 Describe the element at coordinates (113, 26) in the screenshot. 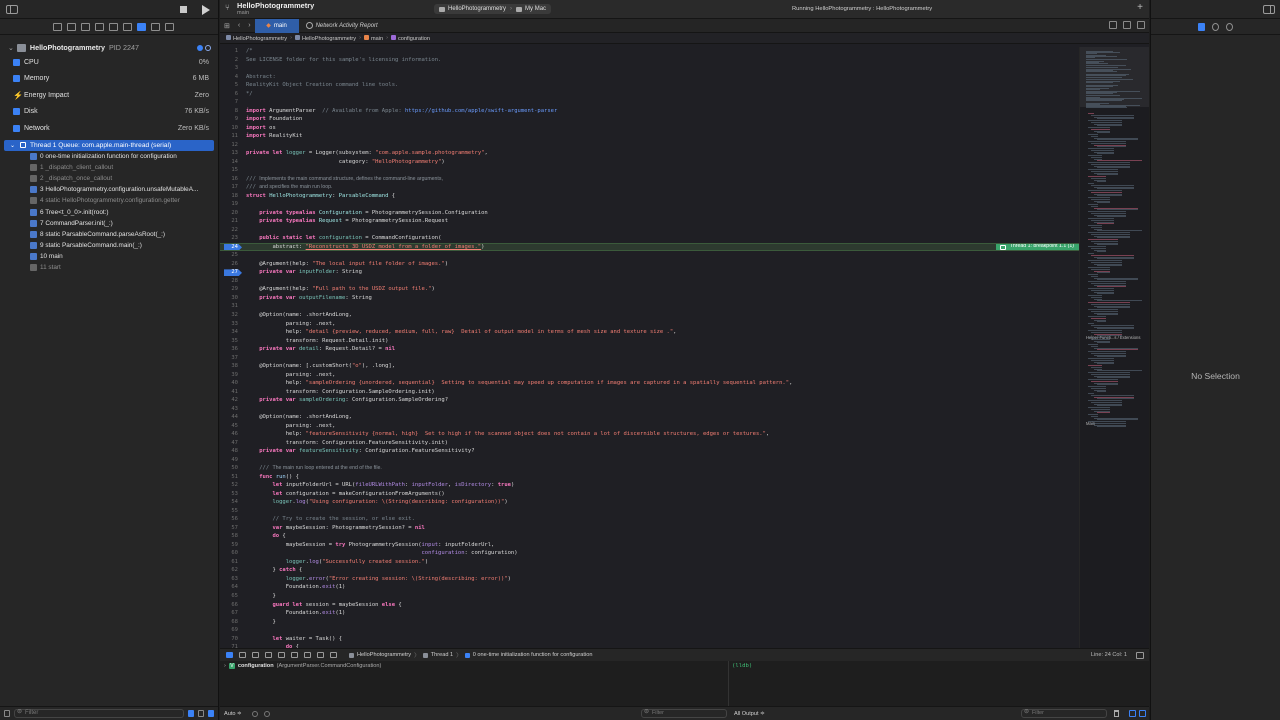

I see `issue-navigator-tab-icon` at that location.